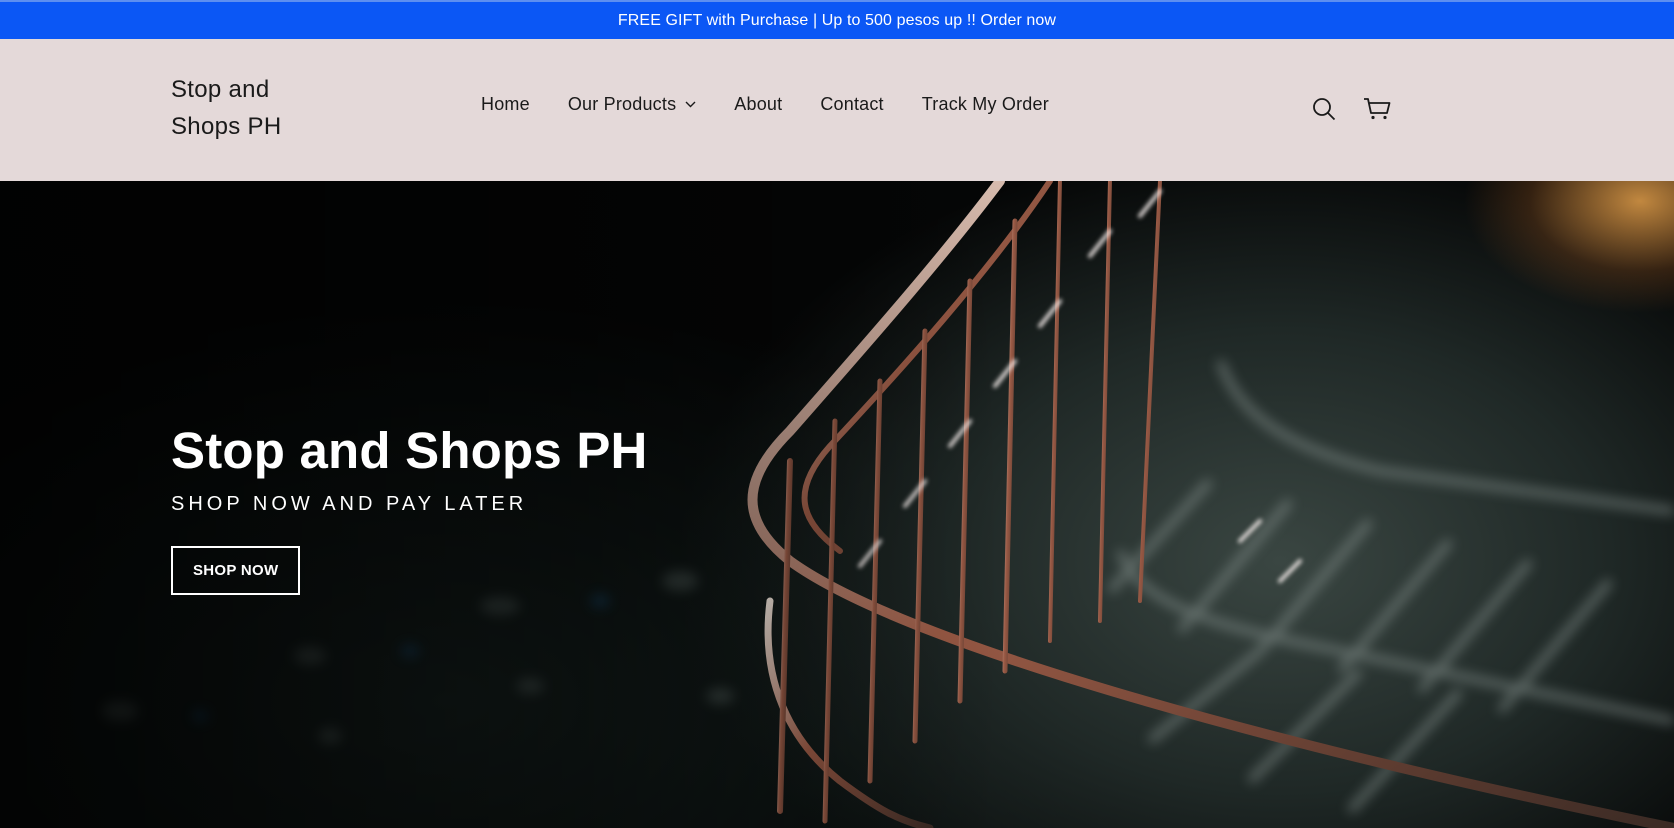 This screenshot has height=828, width=1674. I want to click on nav-our-products: Our Products, so click(632, 104).